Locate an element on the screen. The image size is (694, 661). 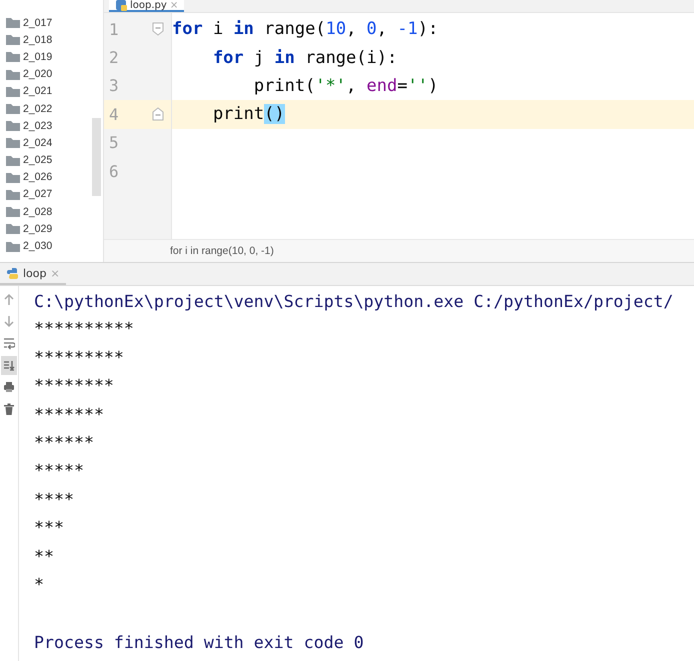
console-line: Process finished with exit code 0 is located at coordinates (199, 642).